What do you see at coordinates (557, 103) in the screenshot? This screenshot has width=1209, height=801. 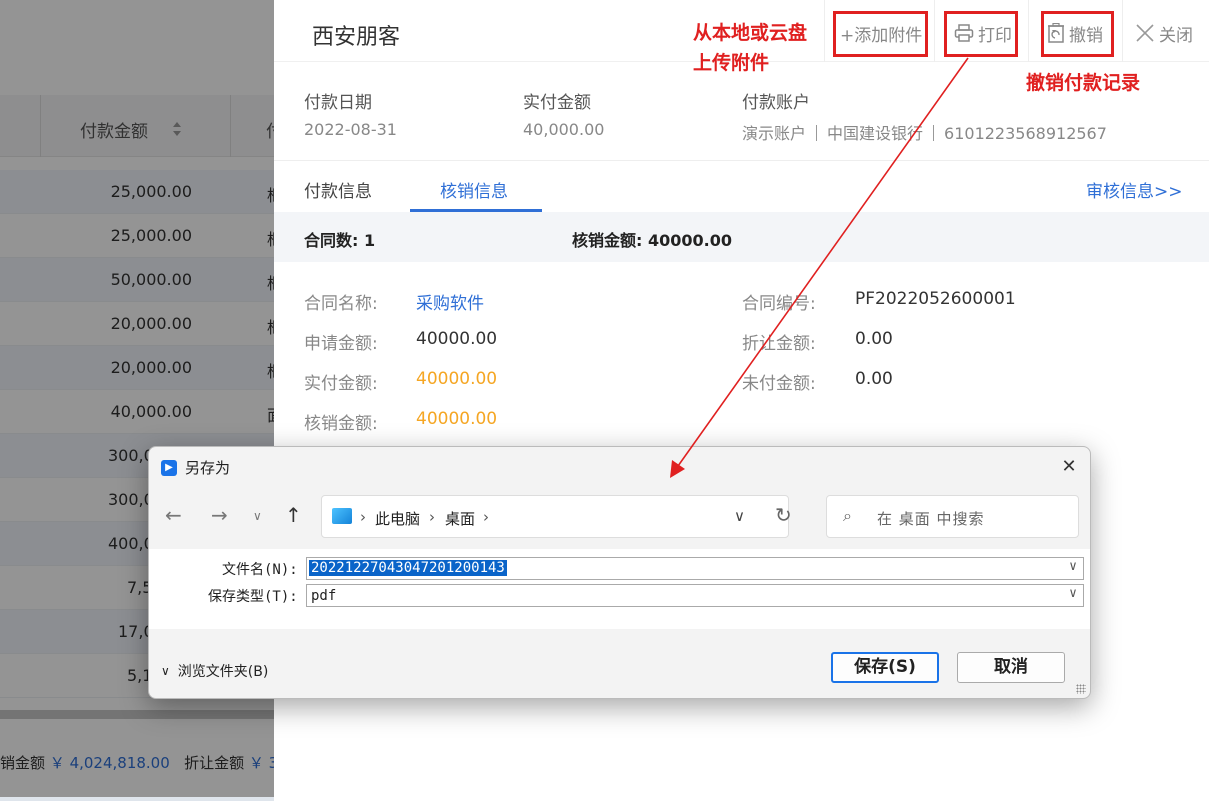 I see `paid-amount-label: 实付金额` at bounding box center [557, 103].